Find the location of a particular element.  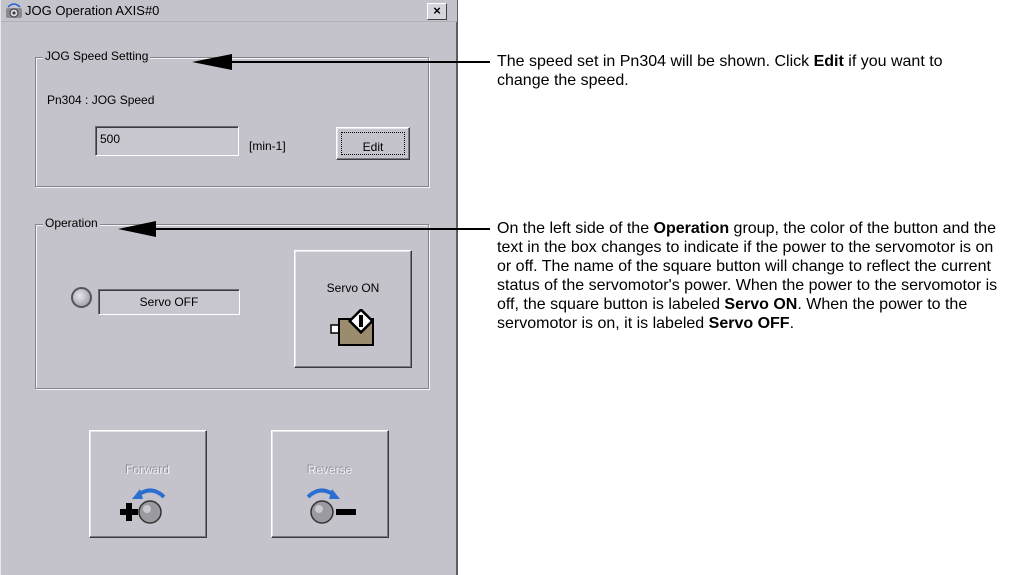

speed-annotation-edit: Edit is located at coordinates (828, 61).